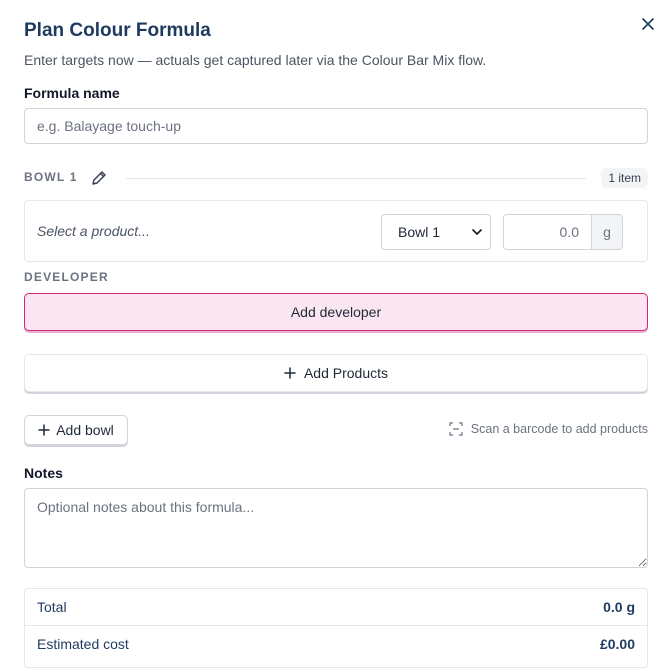  I want to click on add-products-button: Add Products, so click(336, 373).